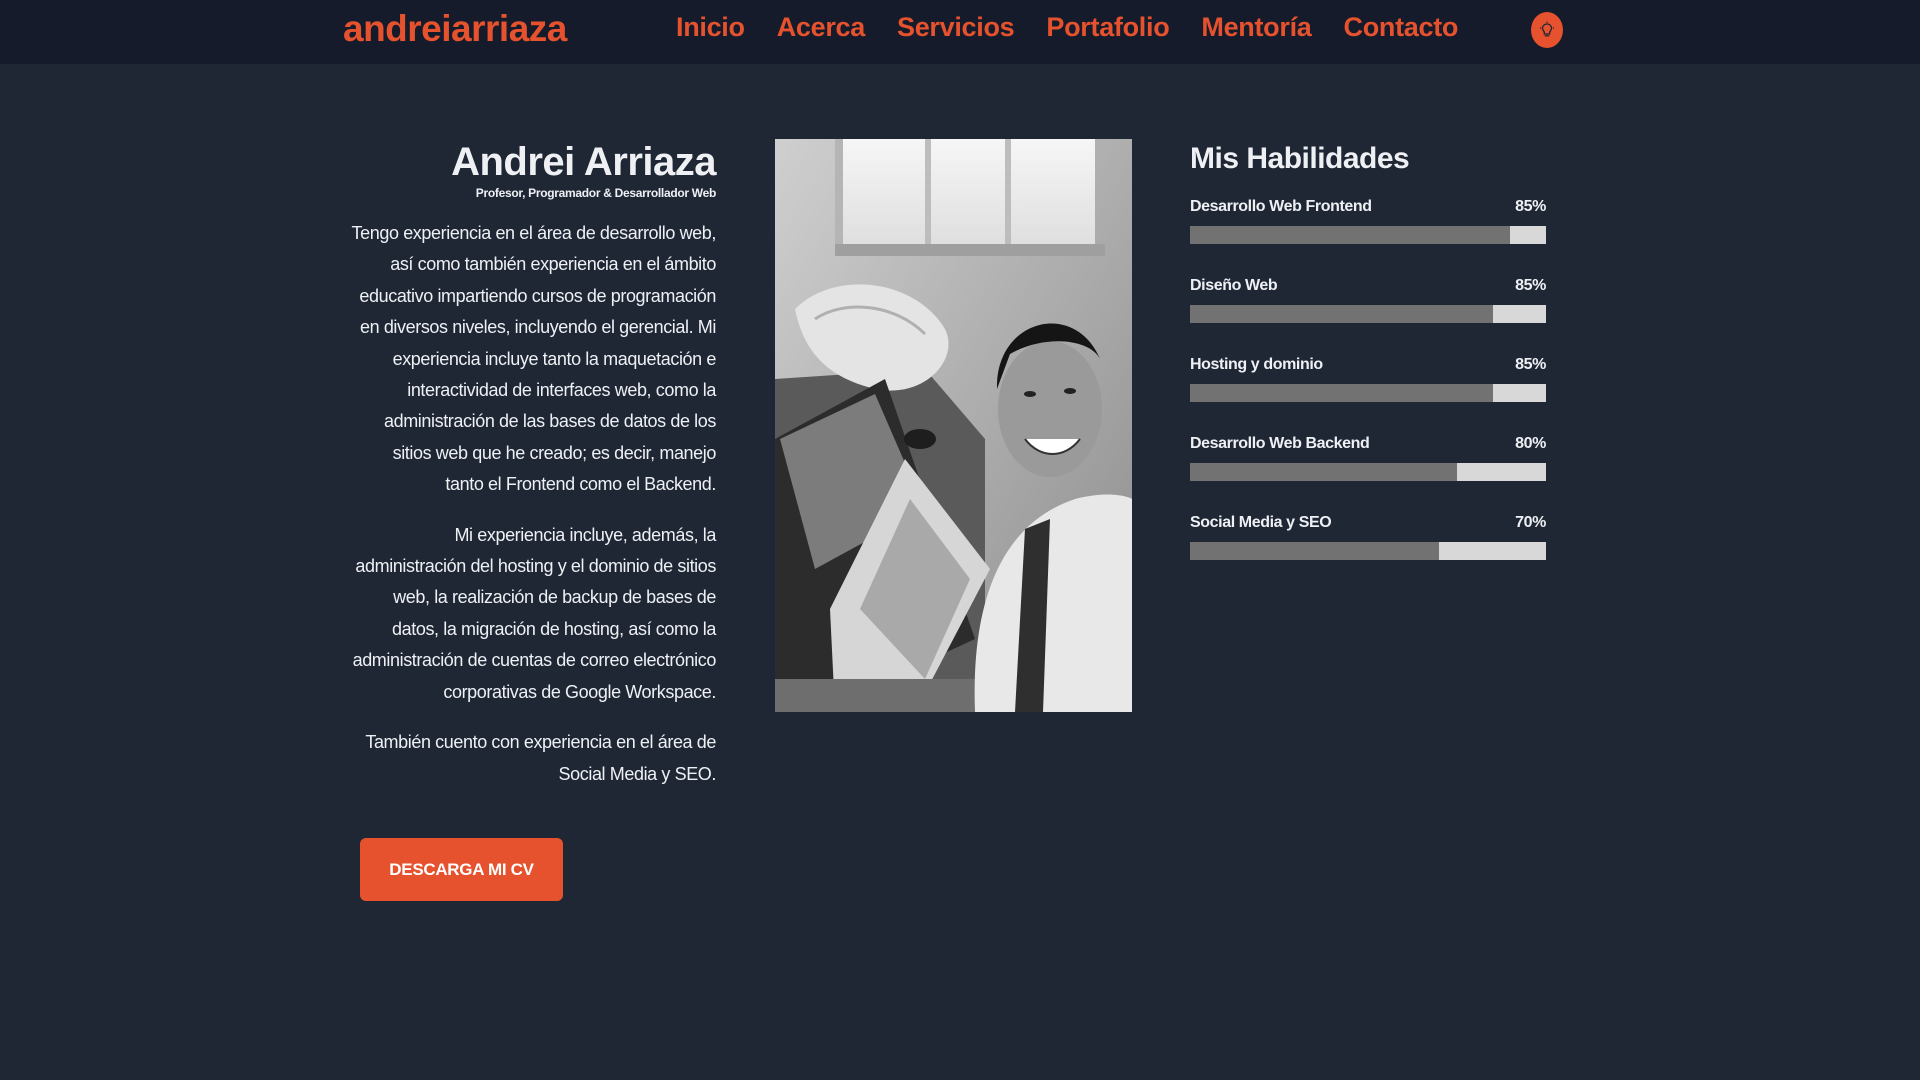 The width and height of the screenshot is (1920, 1080). I want to click on skill-item: Diseño Web 85%, so click(1368, 300).